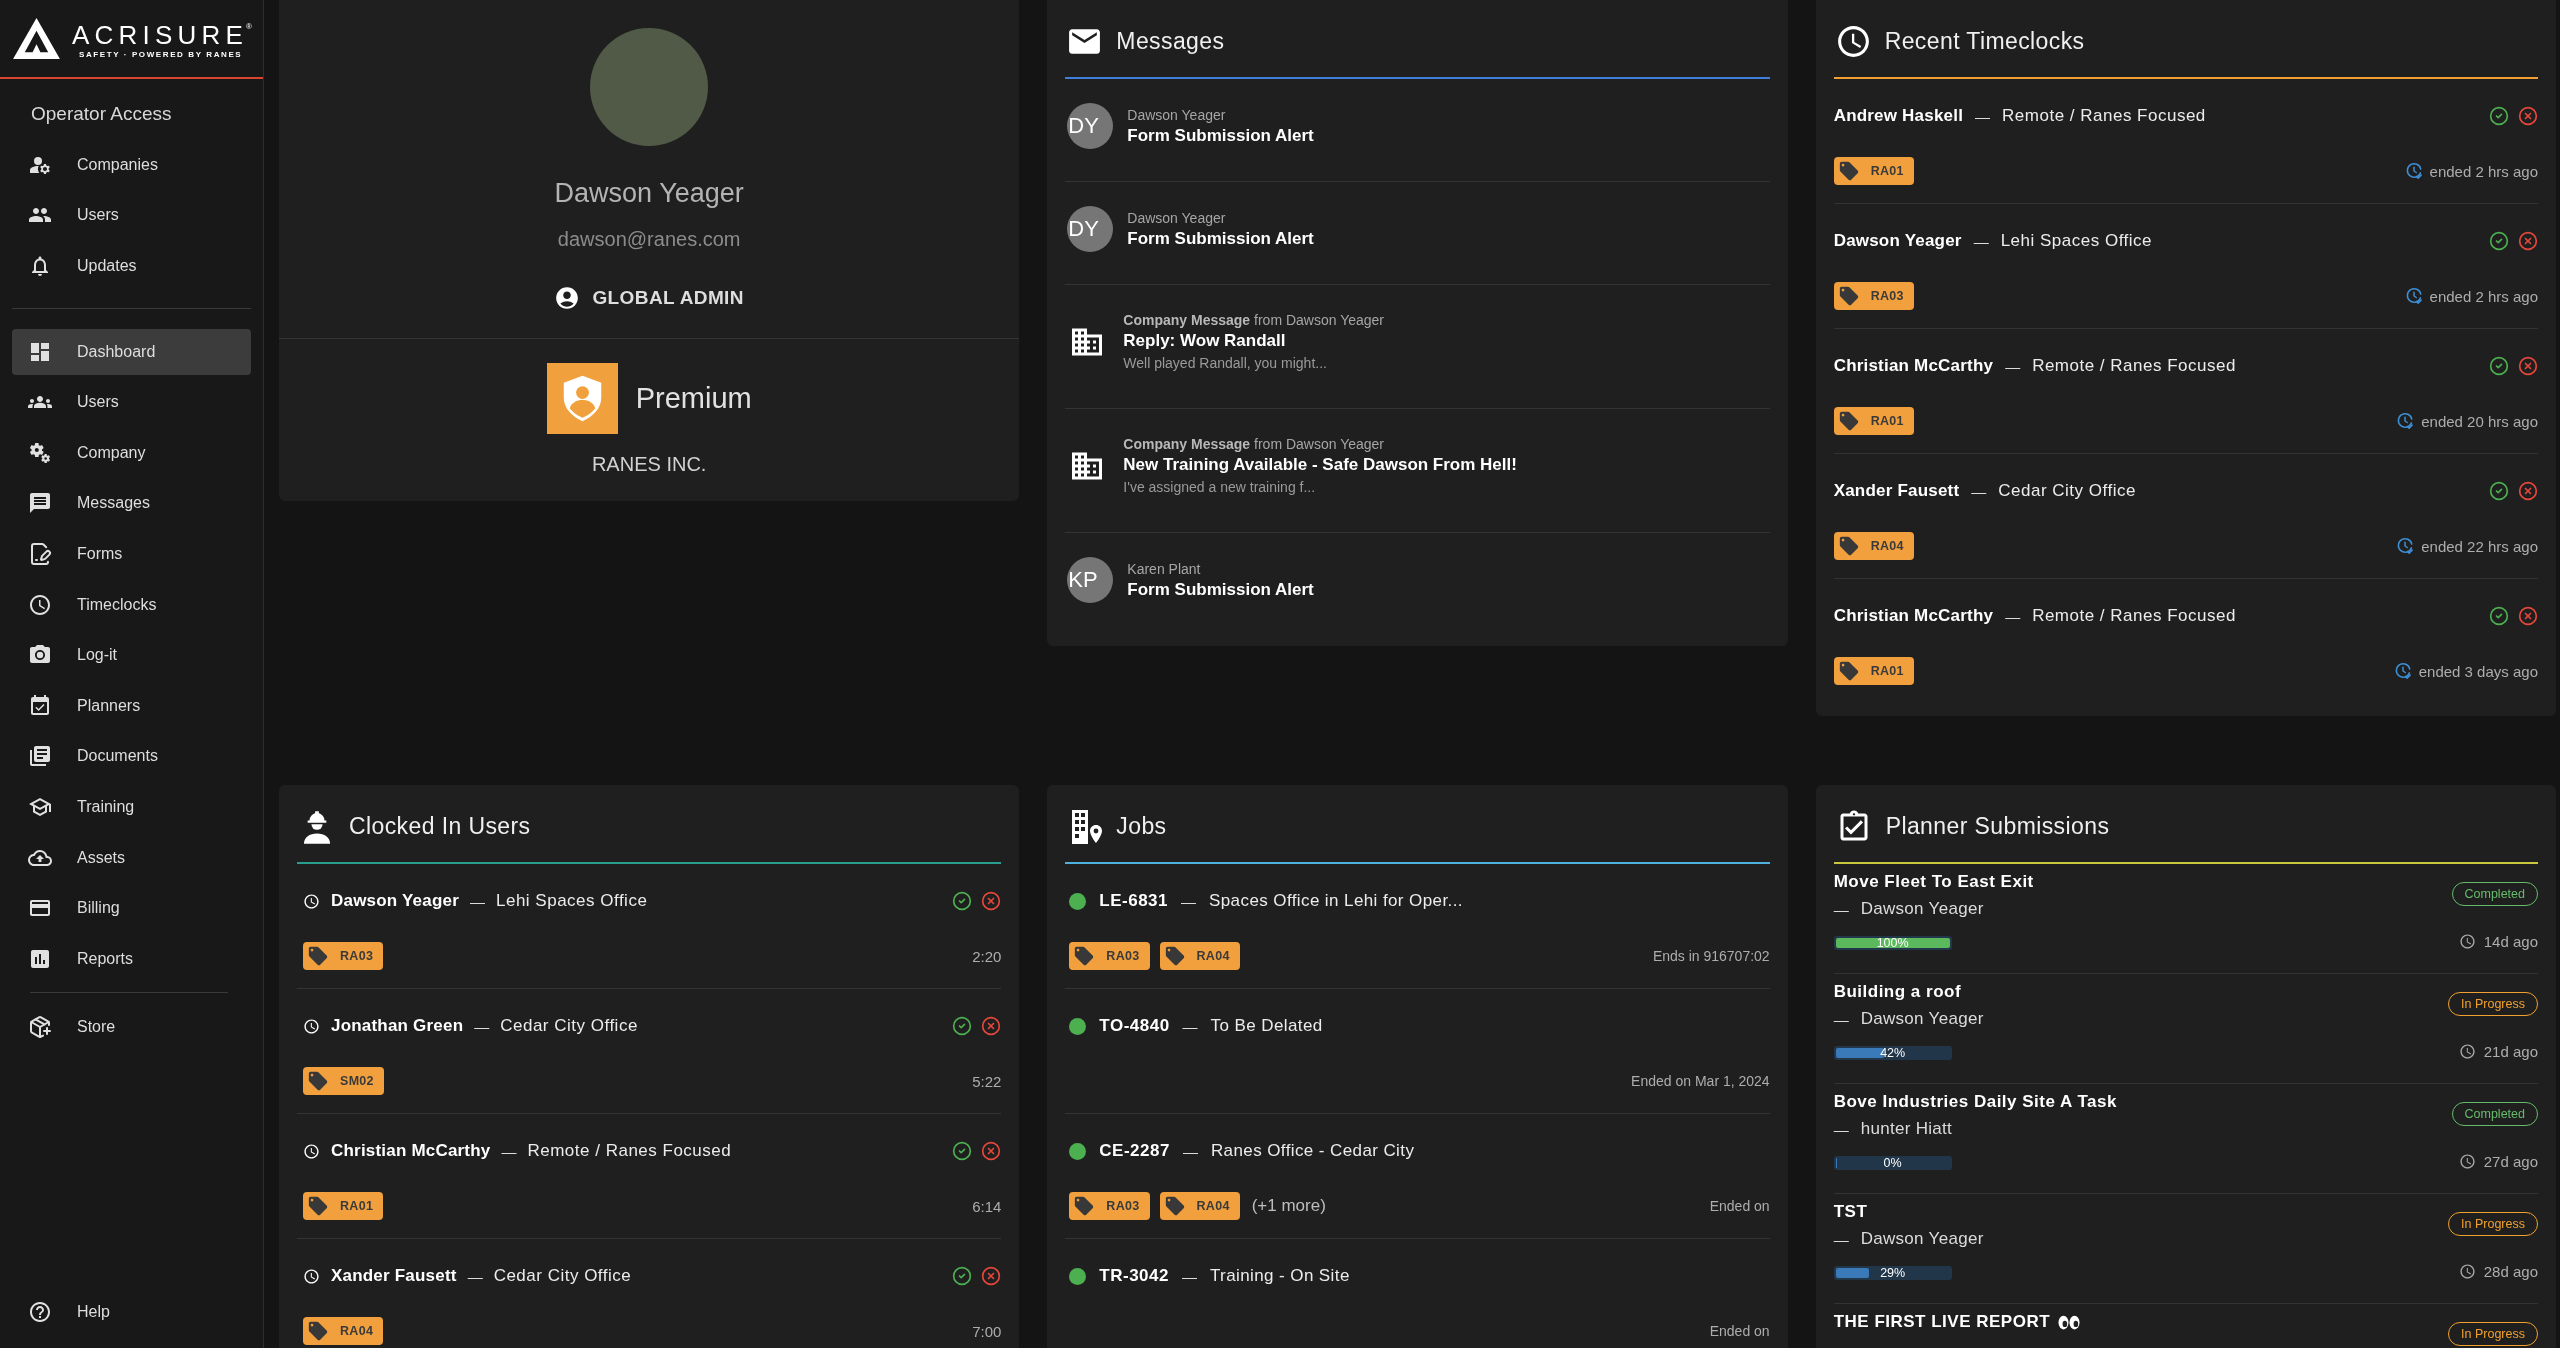 Image resolution: width=2560 pixels, height=1348 pixels. What do you see at coordinates (1897, 992) in the screenshot?
I see `submission-title: Building a roof` at bounding box center [1897, 992].